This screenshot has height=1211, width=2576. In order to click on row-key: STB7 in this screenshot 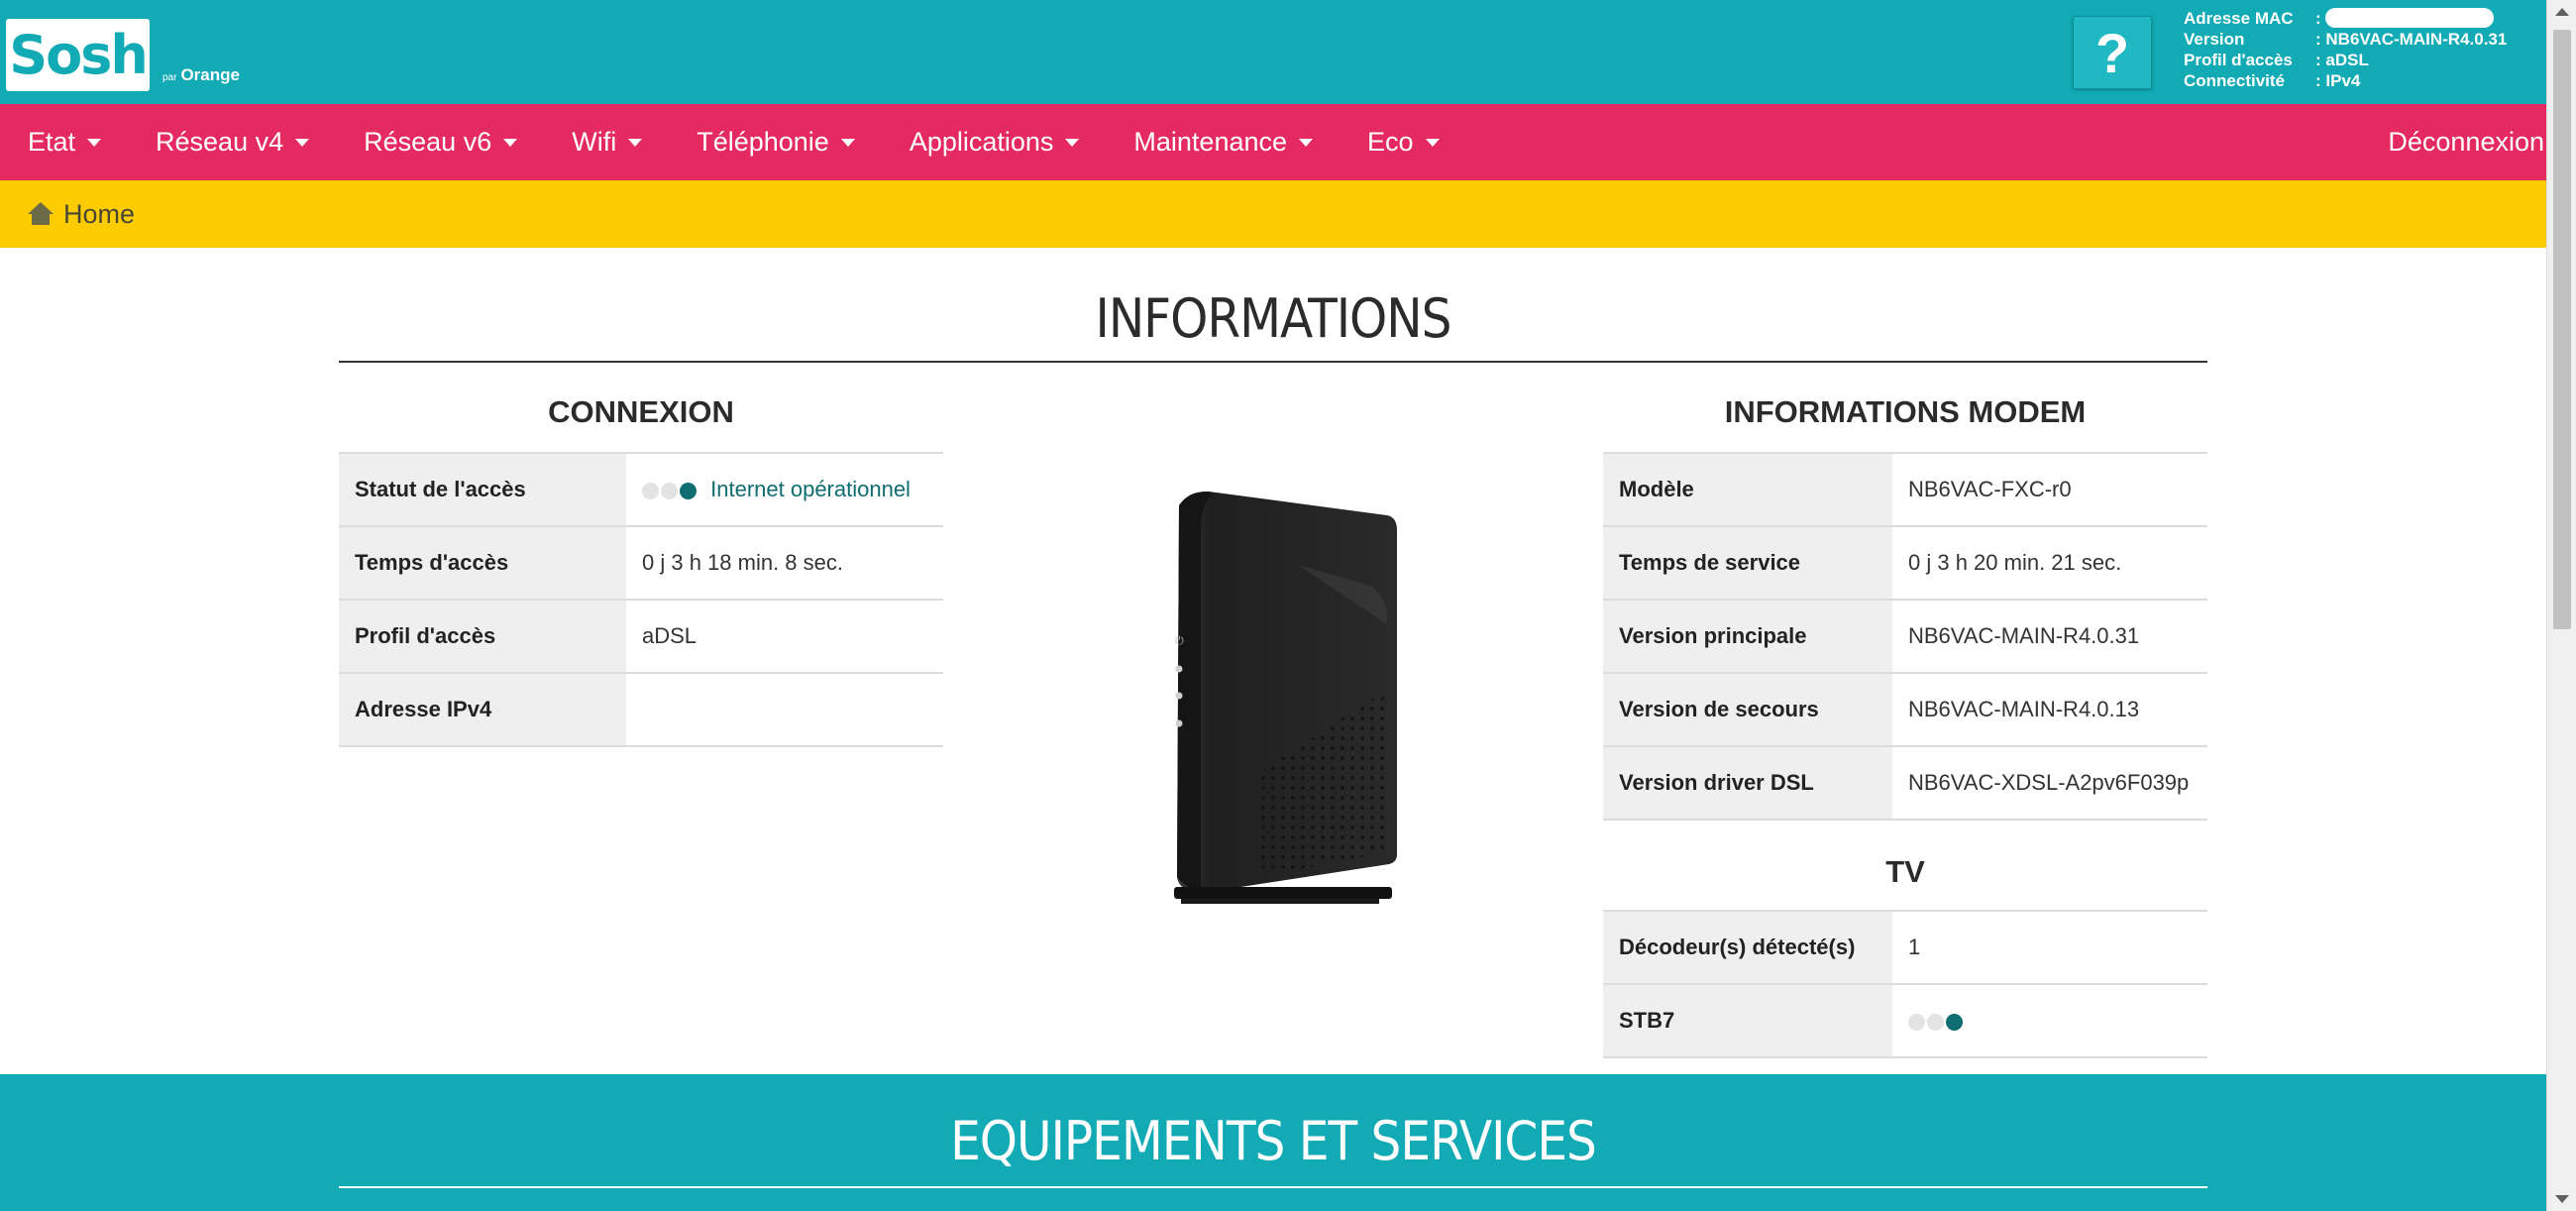, I will do `click(1747, 1020)`.